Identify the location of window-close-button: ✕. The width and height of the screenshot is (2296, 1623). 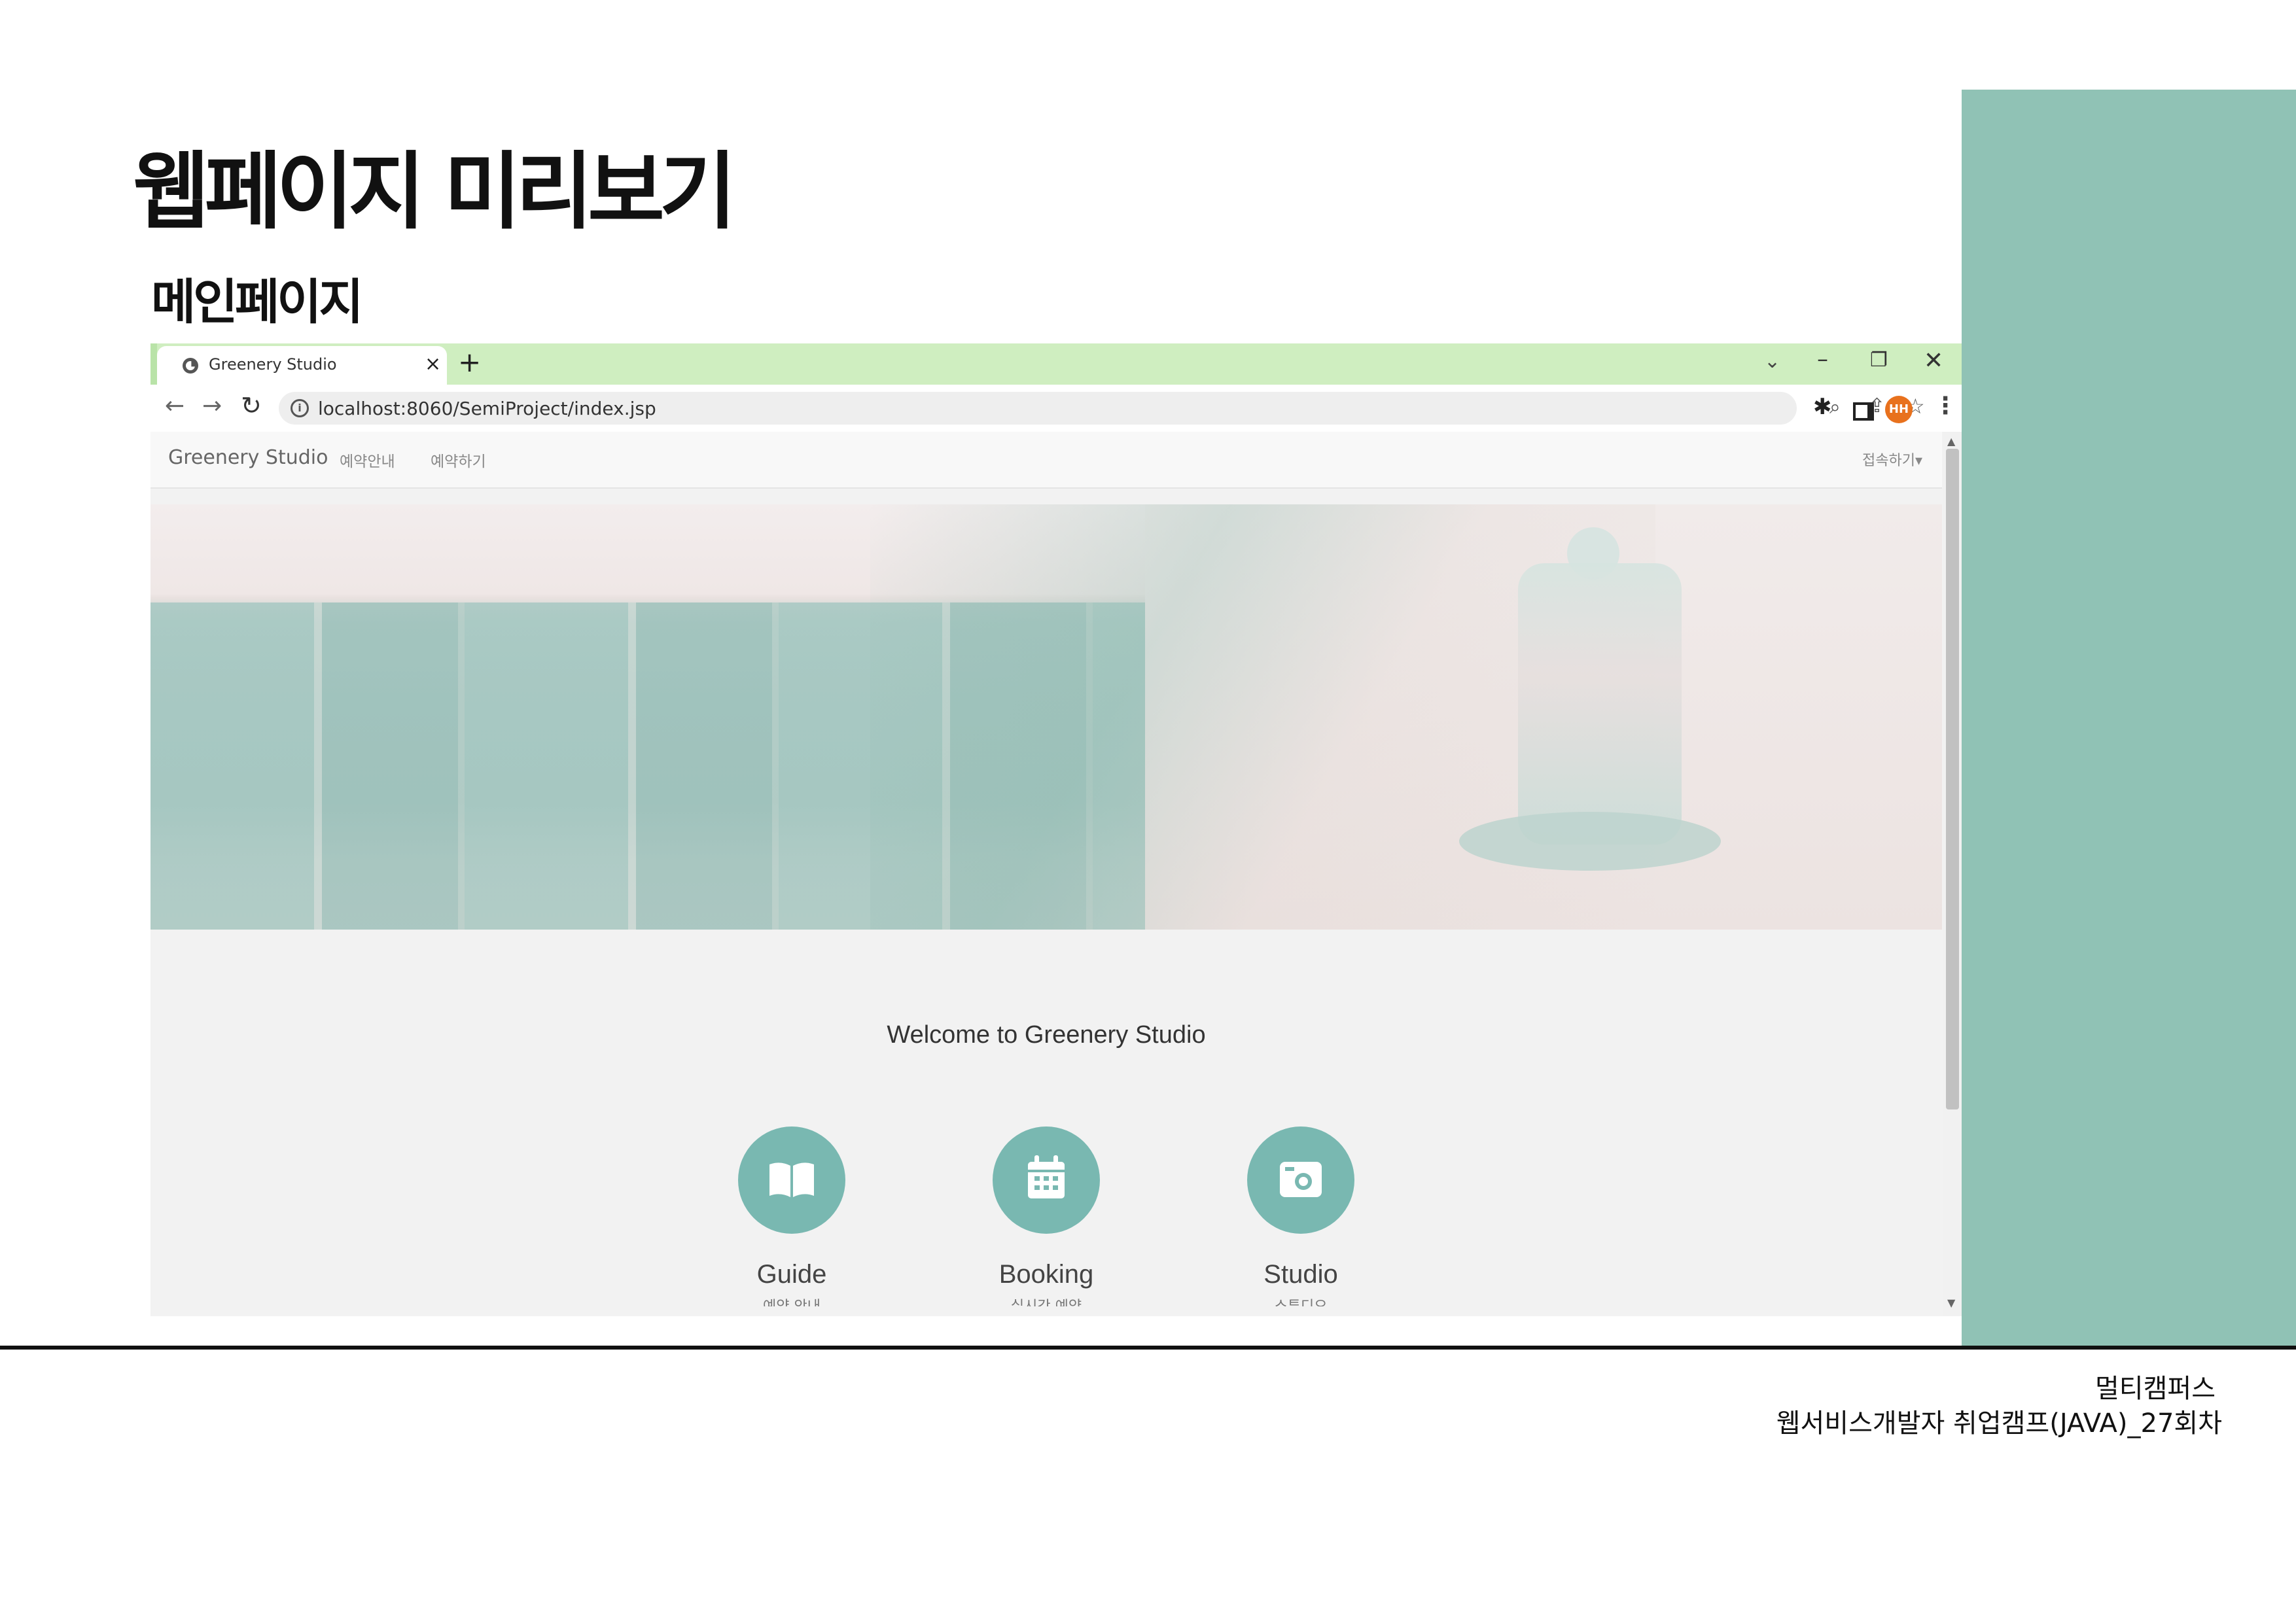
(1933, 361).